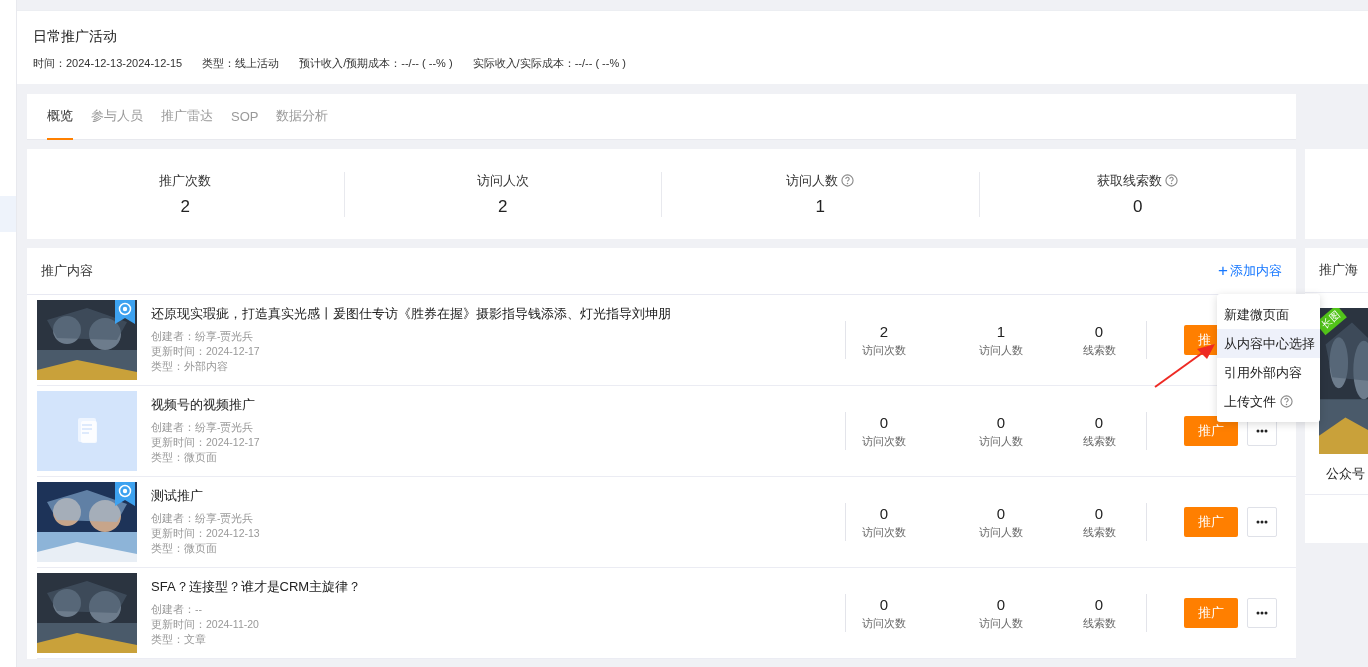  Describe the element at coordinates (241, 63) in the screenshot. I see `meta-text: 类型：线上活动` at that location.